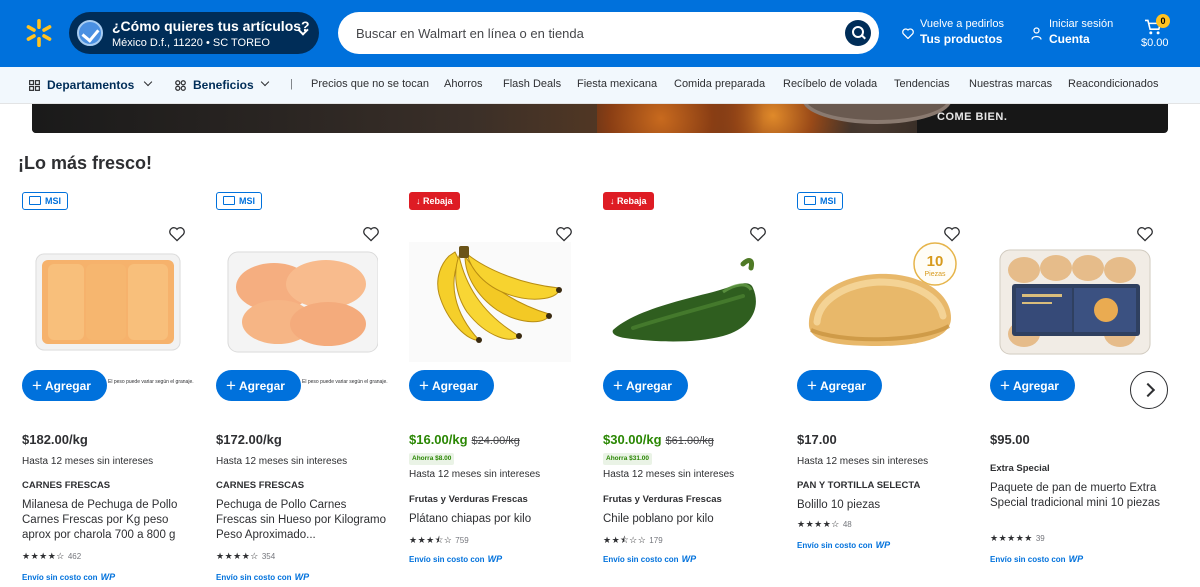 This screenshot has width=1200, height=587. What do you see at coordinates (495, 519) in the screenshot?
I see `product-title: Plátano chiapas por kilo` at bounding box center [495, 519].